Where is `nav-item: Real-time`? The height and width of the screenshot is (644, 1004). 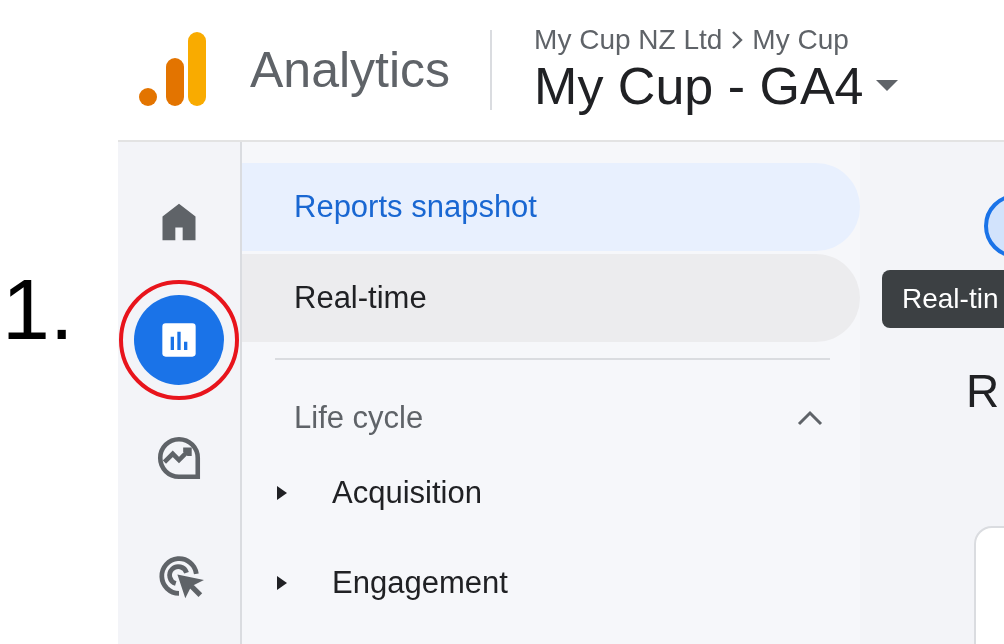 nav-item: Real-time is located at coordinates (551, 298).